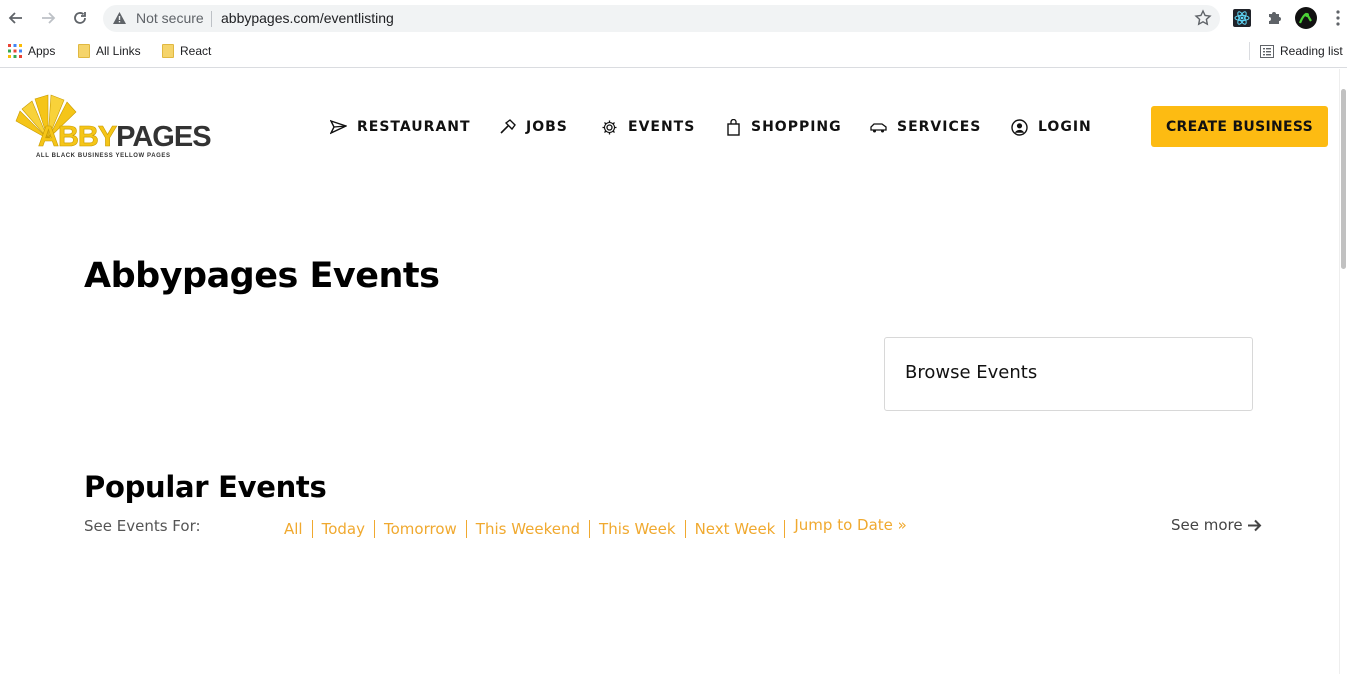 This screenshot has height=674, width=1347. I want to click on reload-icon, so click(80, 18).